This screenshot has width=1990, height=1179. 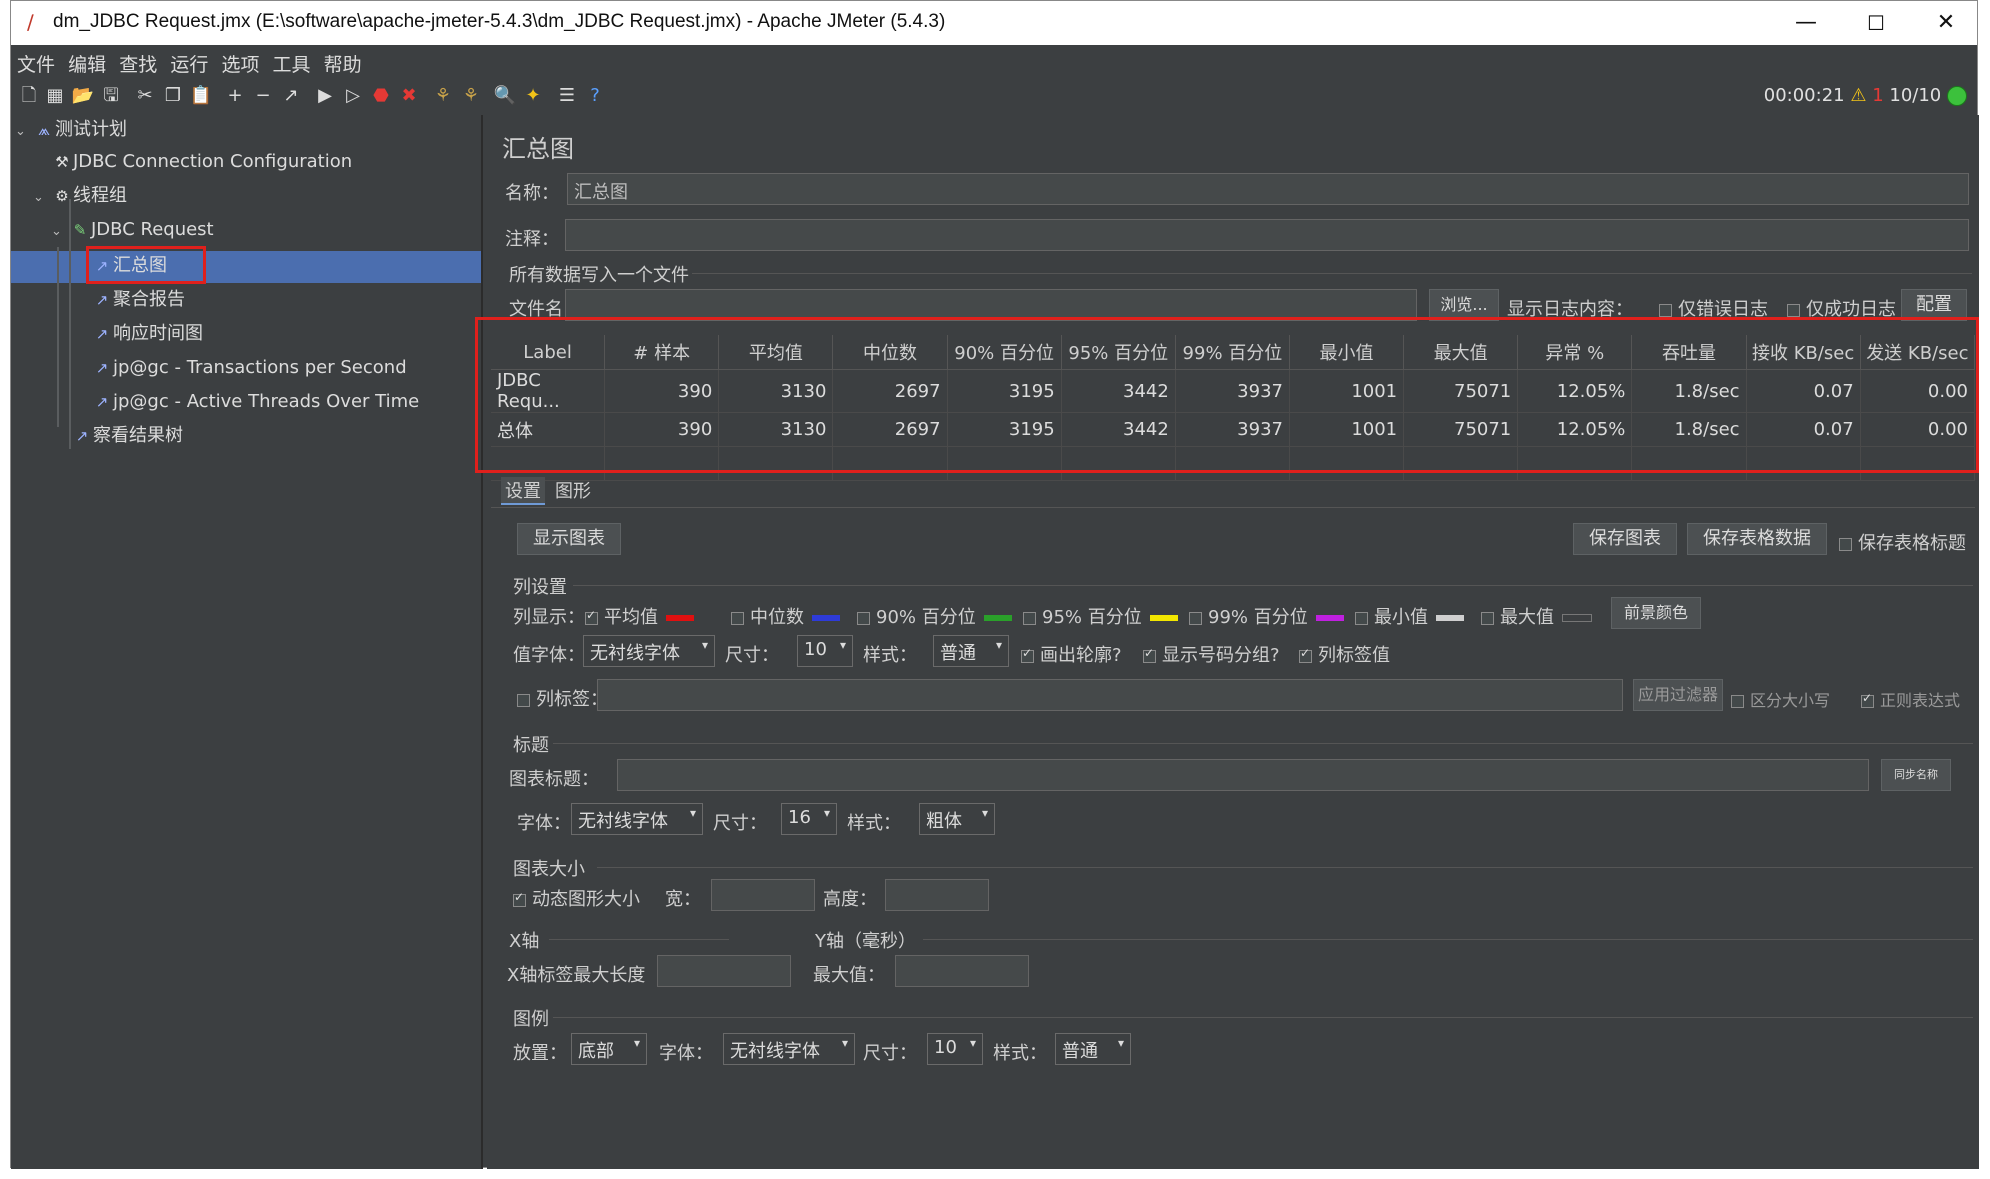 I want to click on cut-icon: ✂, so click(x=145, y=96).